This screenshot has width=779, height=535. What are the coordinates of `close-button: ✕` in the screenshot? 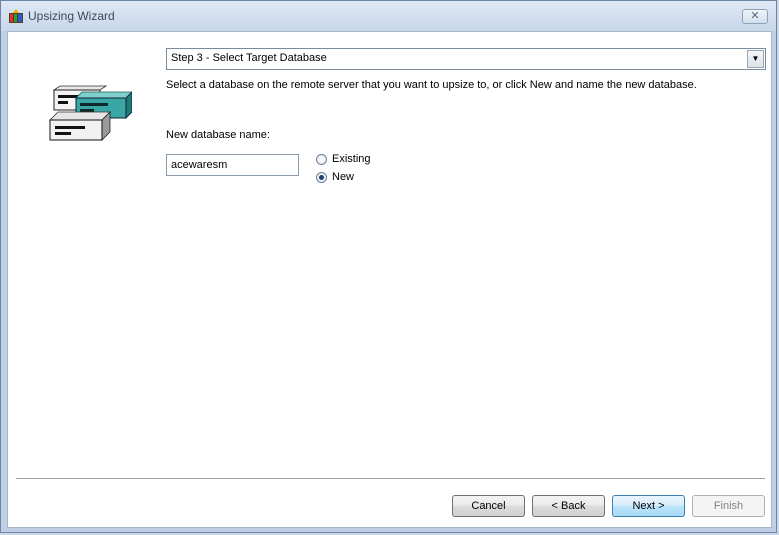 It's located at (755, 16).